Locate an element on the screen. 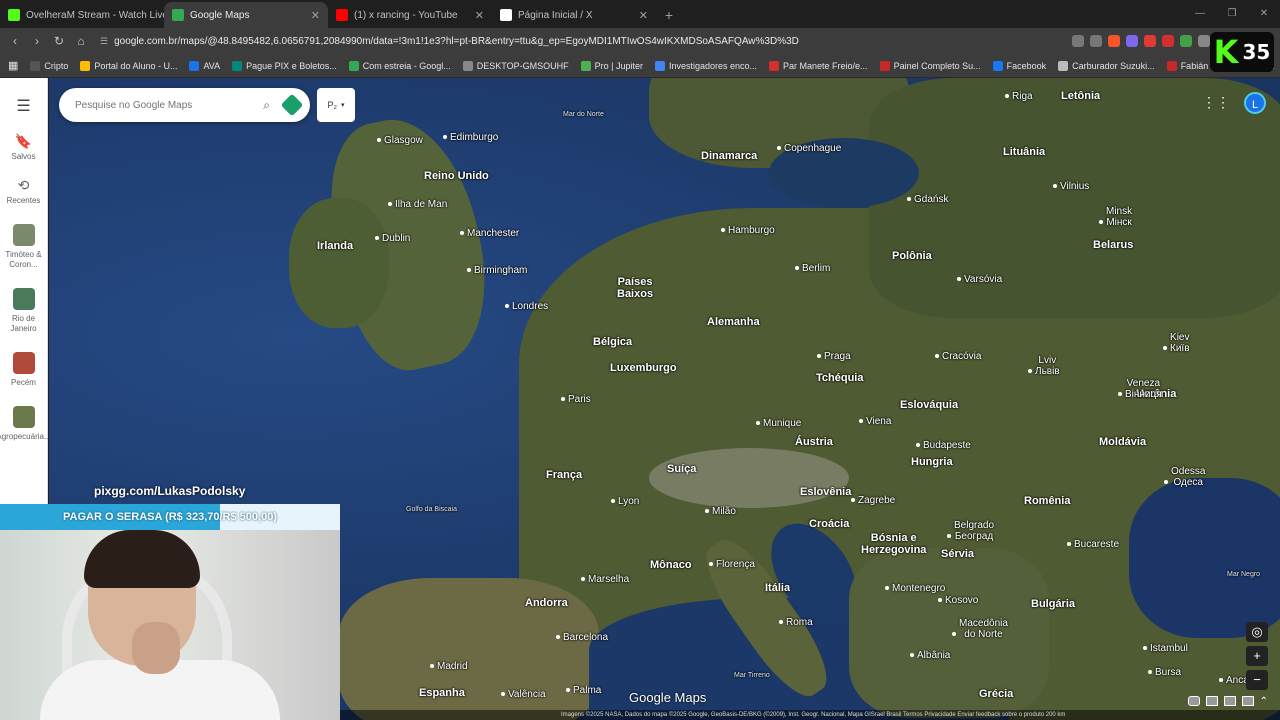 Image resolution: width=1280 pixels, height=720 pixels. search-input: Pesquise no Google Maps is located at coordinates (133, 105).